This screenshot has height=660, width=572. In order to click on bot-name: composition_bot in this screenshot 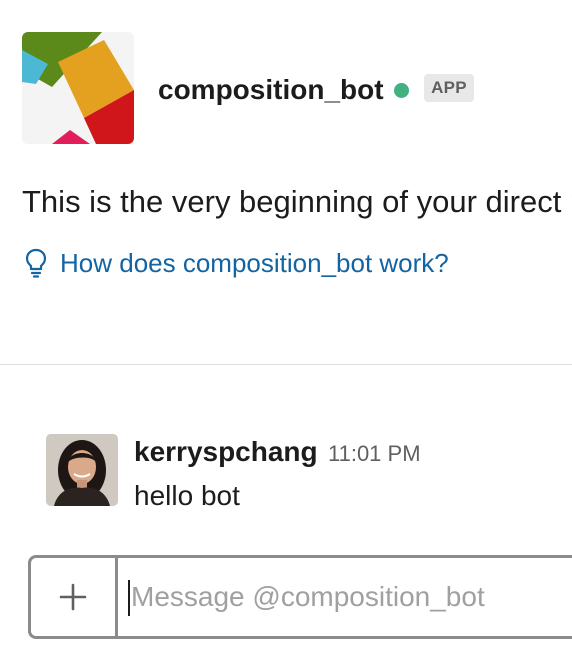, I will do `click(271, 90)`.